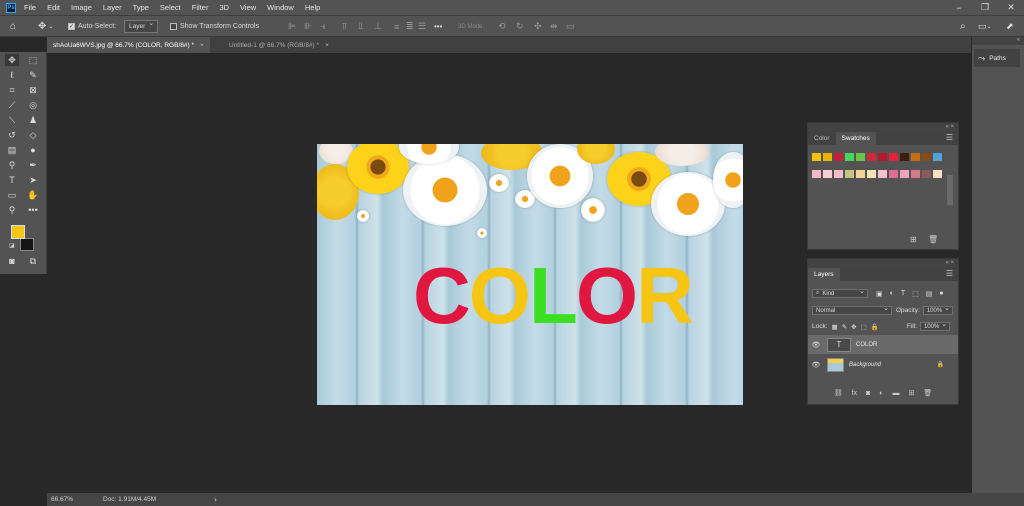 The width and height of the screenshot is (1024, 506). I want to click on search-icon: ⌕, so click(963, 26).